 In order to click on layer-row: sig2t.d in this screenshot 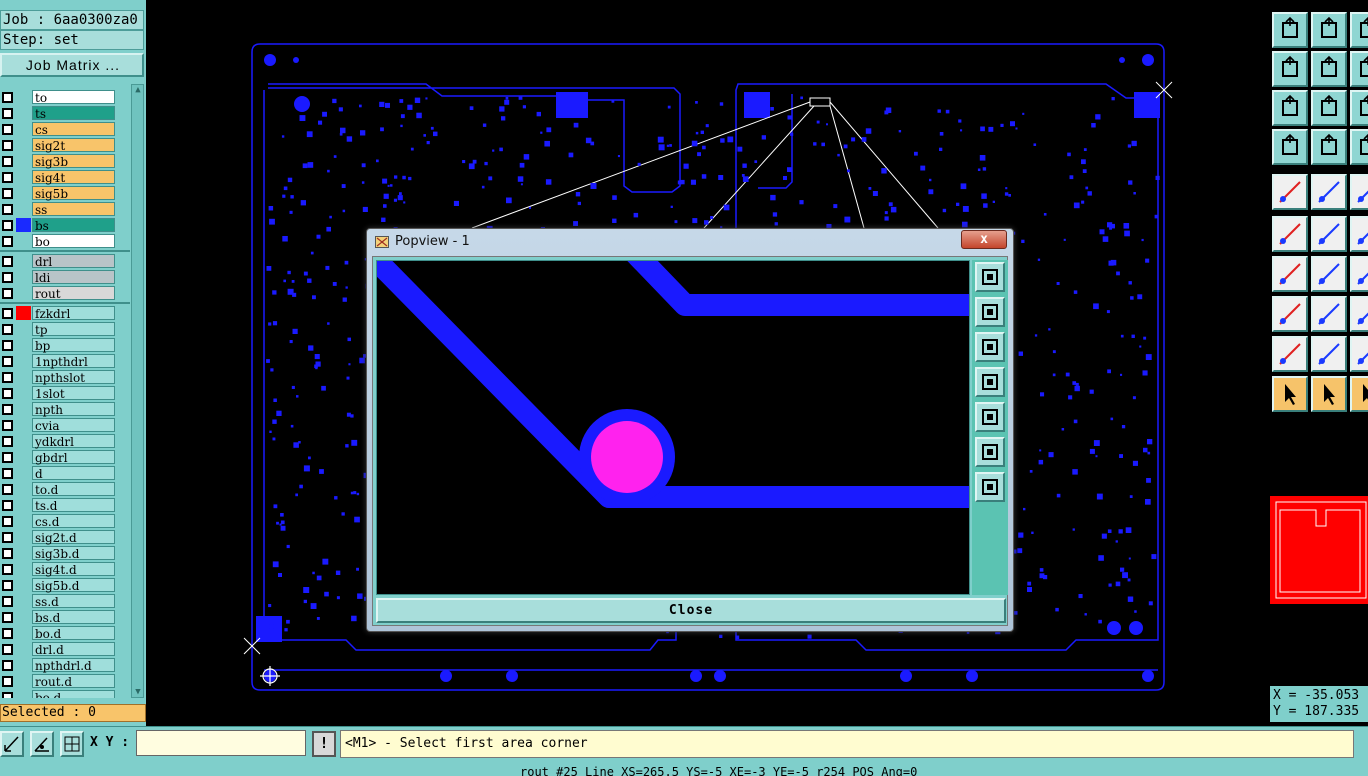, I will do `click(65, 537)`.